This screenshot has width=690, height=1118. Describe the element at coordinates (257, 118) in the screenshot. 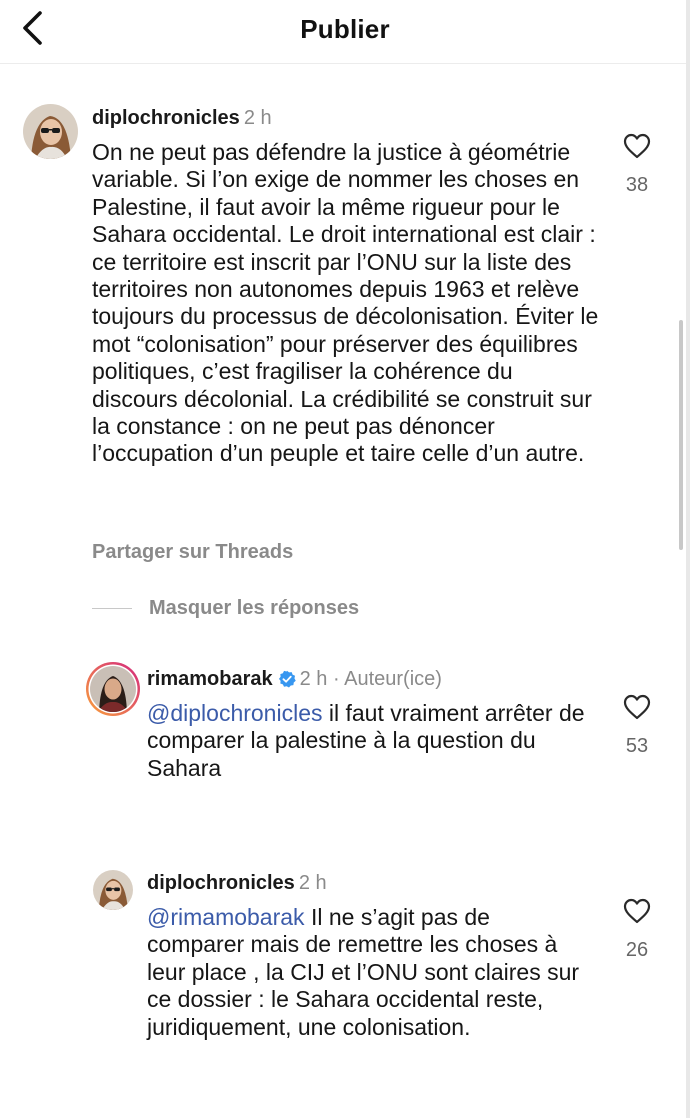

I see `comment-time: 2 h` at that location.